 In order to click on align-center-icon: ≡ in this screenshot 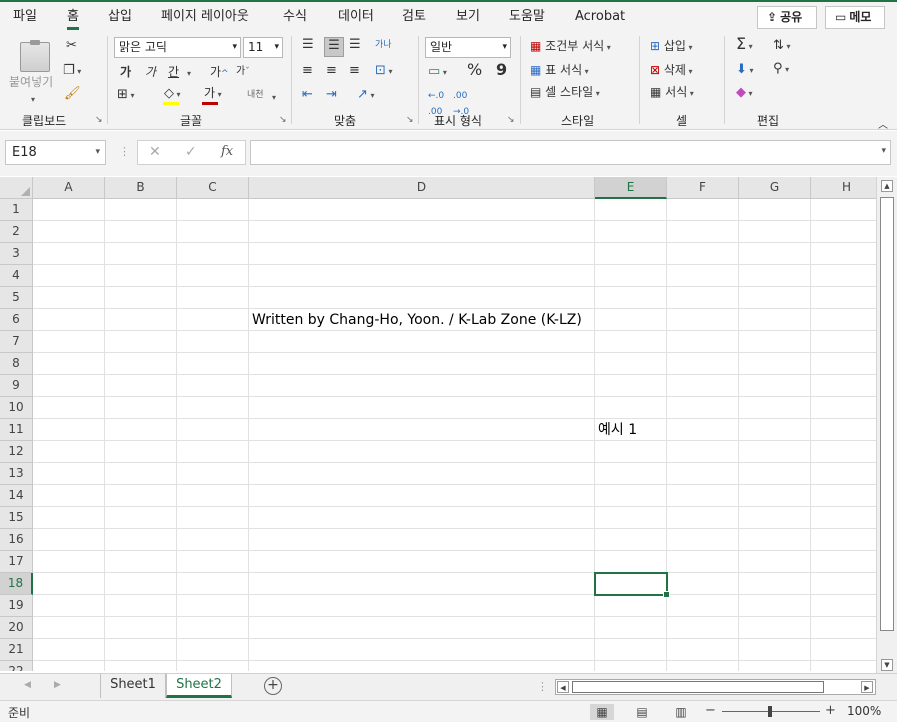, I will do `click(331, 71)`.